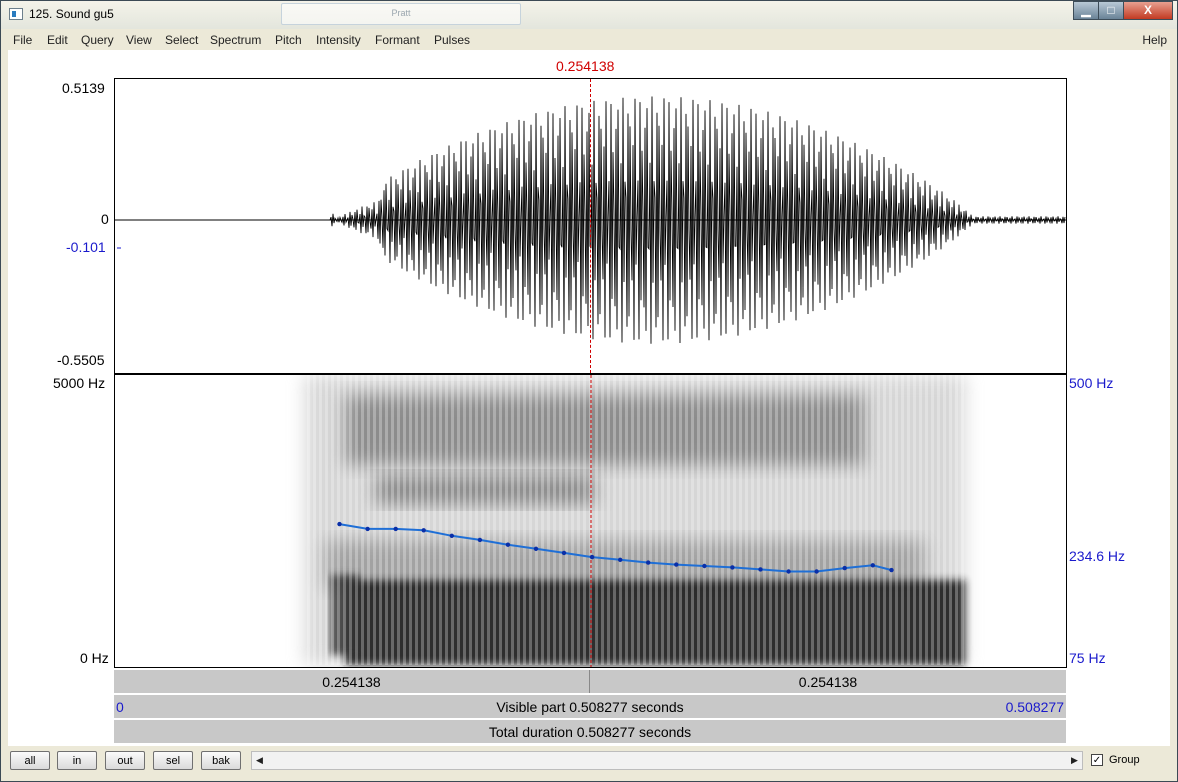 The image size is (1178, 782). I want to click on menu-spectrum: Spectrum, so click(235, 40).